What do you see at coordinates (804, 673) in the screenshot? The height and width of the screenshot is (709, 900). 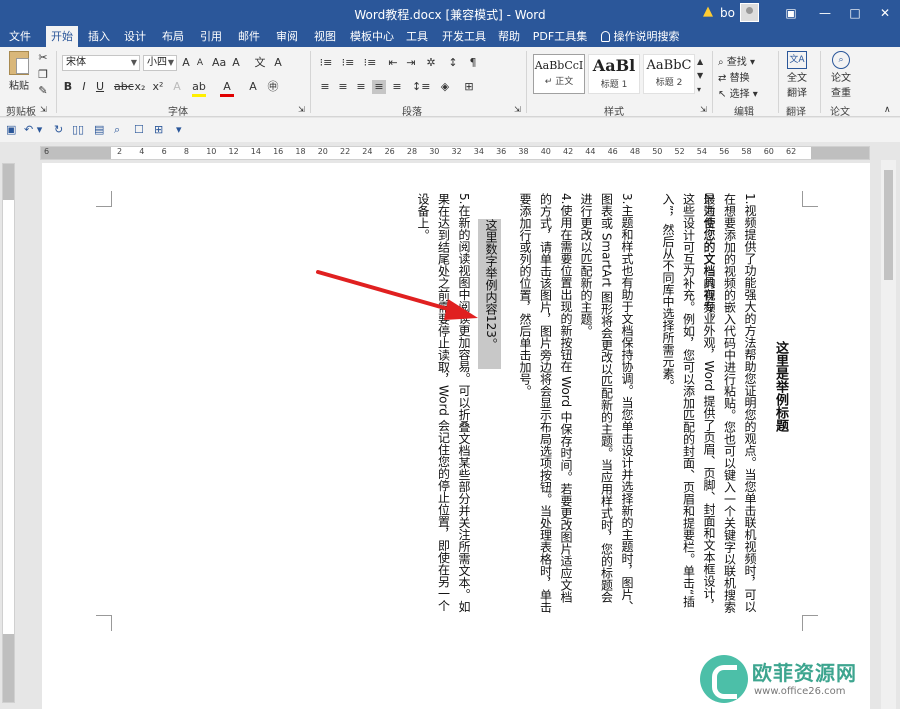 I see `watermark-brand: 欧菲资源网` at bounding box center [804, 673].